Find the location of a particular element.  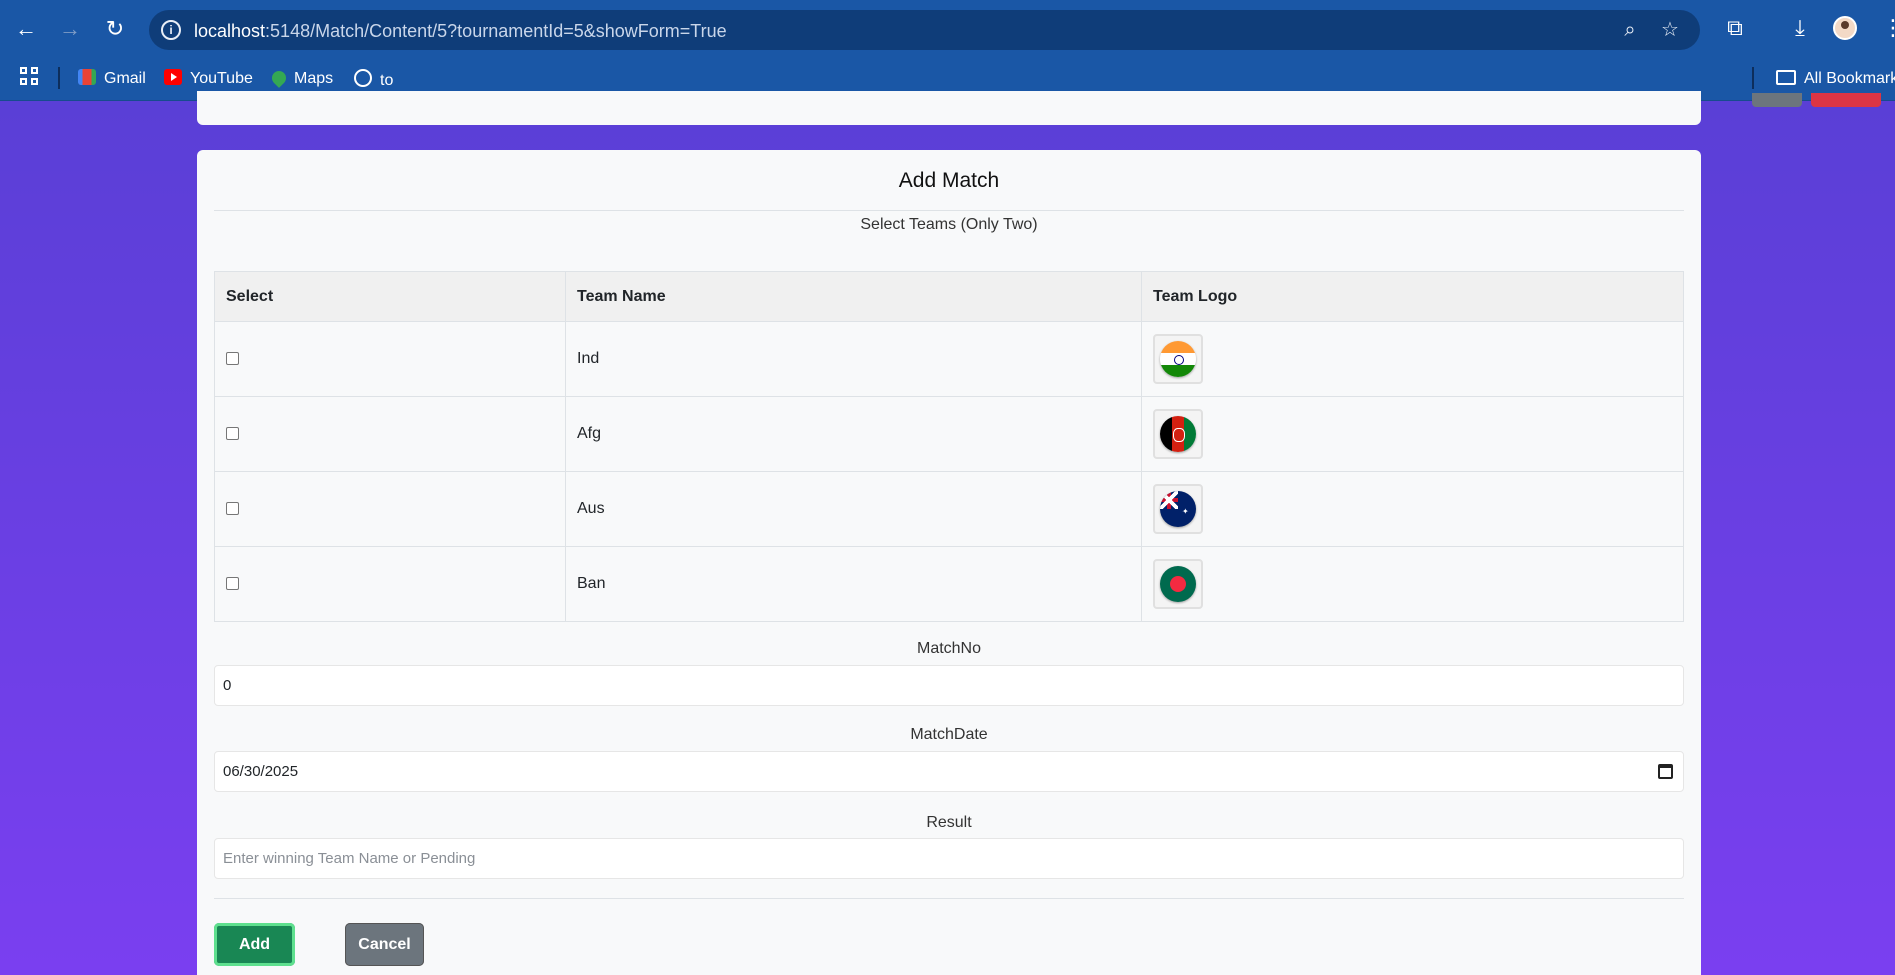

avatar is located at coordinates (1845, 28).